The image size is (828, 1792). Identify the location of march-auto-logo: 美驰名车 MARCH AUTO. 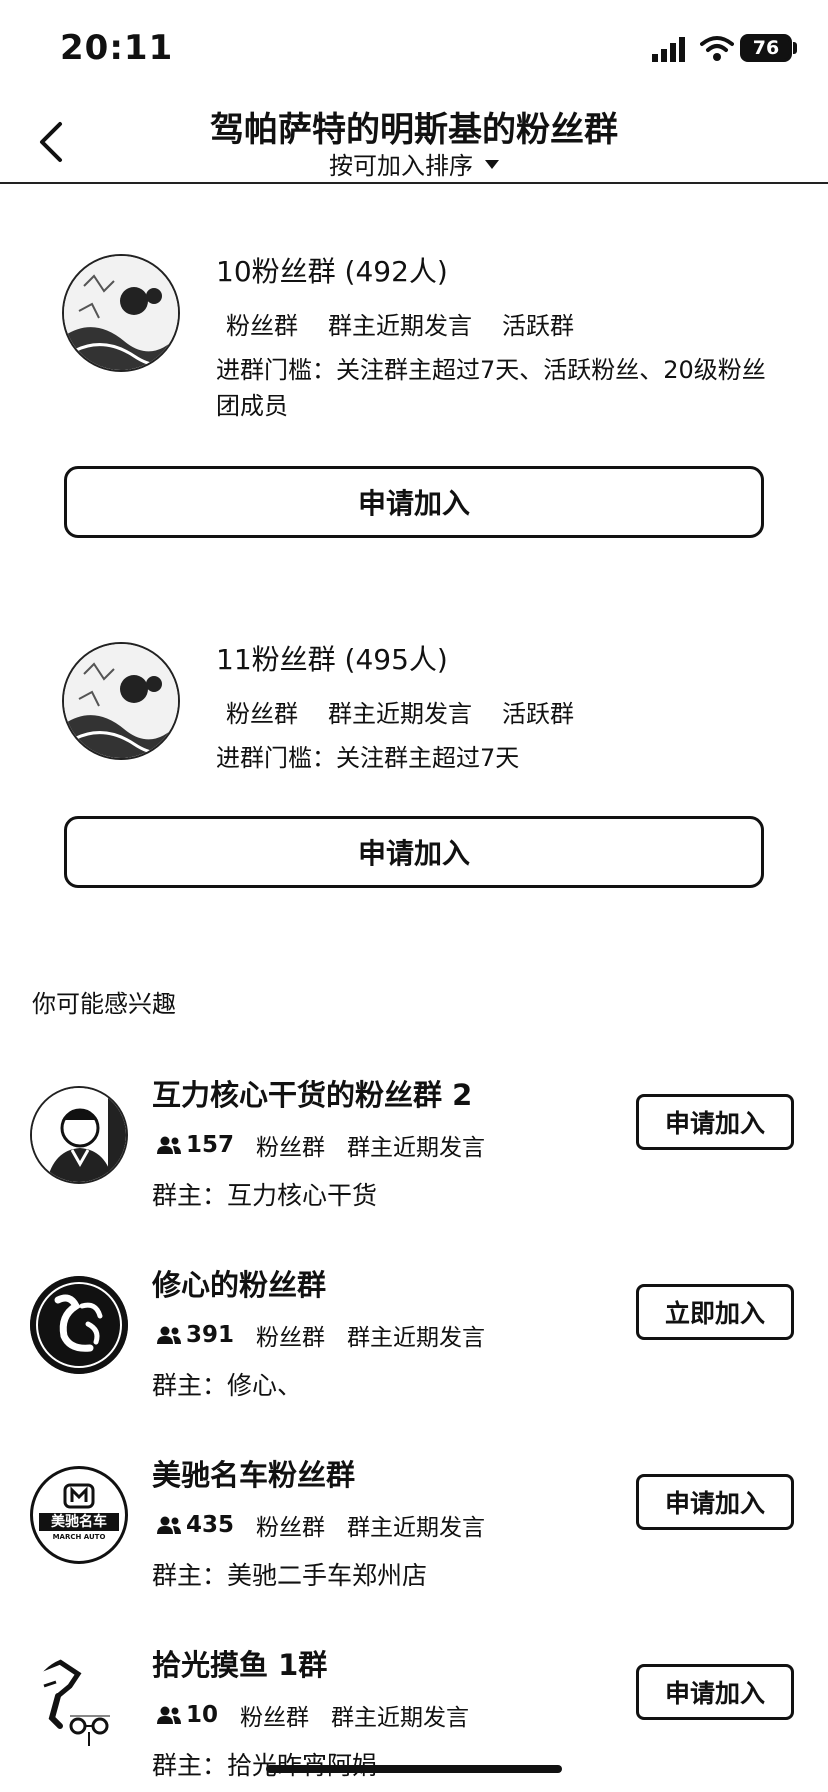
(79, 1515).